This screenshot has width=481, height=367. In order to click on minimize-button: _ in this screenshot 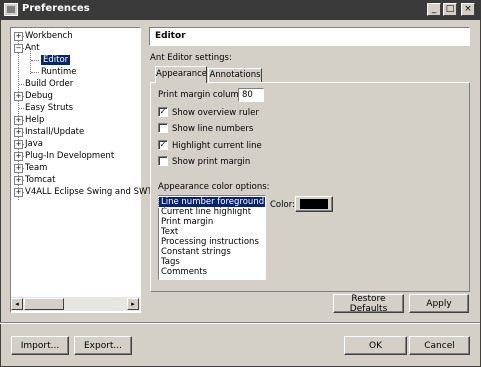, I will do `click(434, 9)`.